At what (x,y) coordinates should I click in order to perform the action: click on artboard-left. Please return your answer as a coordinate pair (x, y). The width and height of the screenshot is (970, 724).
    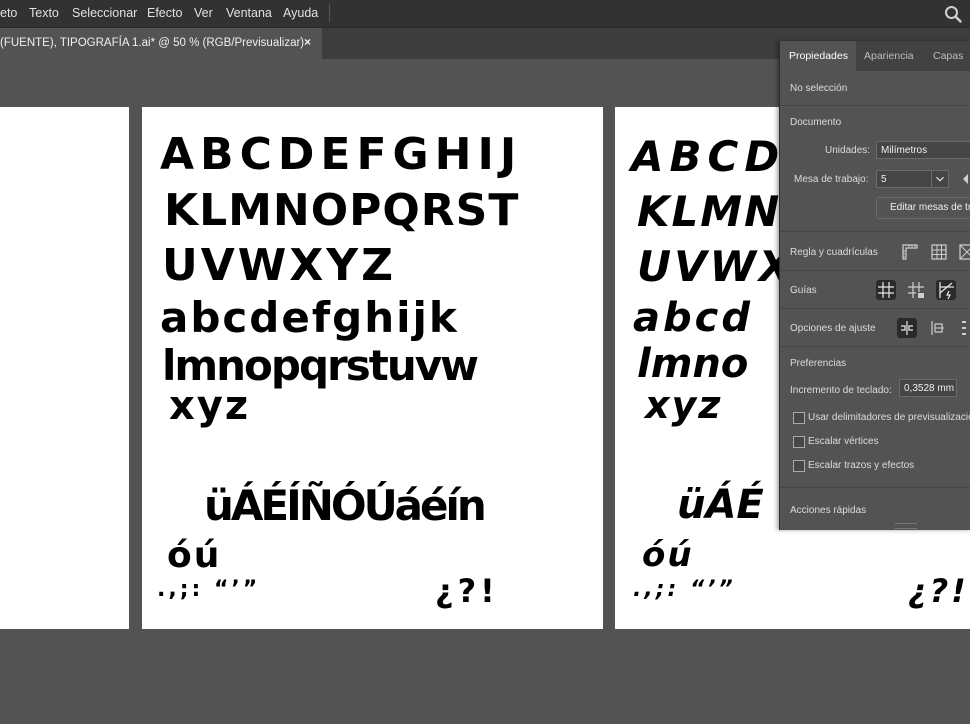
    Looking at the image, I should click on (64, 368).